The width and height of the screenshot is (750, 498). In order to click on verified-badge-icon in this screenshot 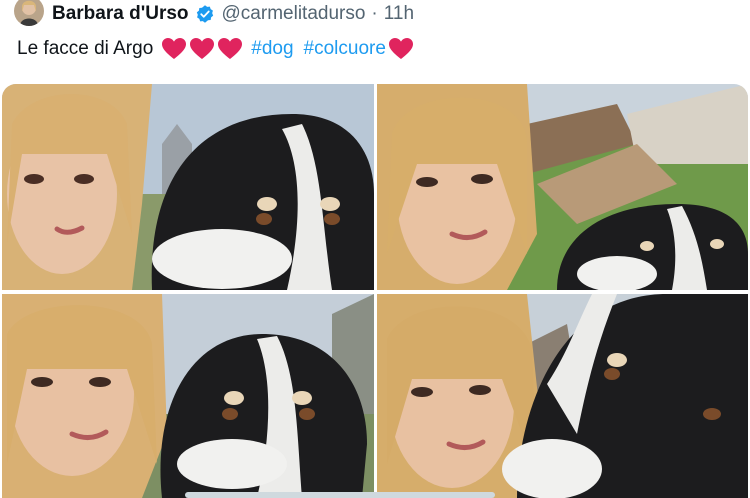, I will do `click(205, 14)`.